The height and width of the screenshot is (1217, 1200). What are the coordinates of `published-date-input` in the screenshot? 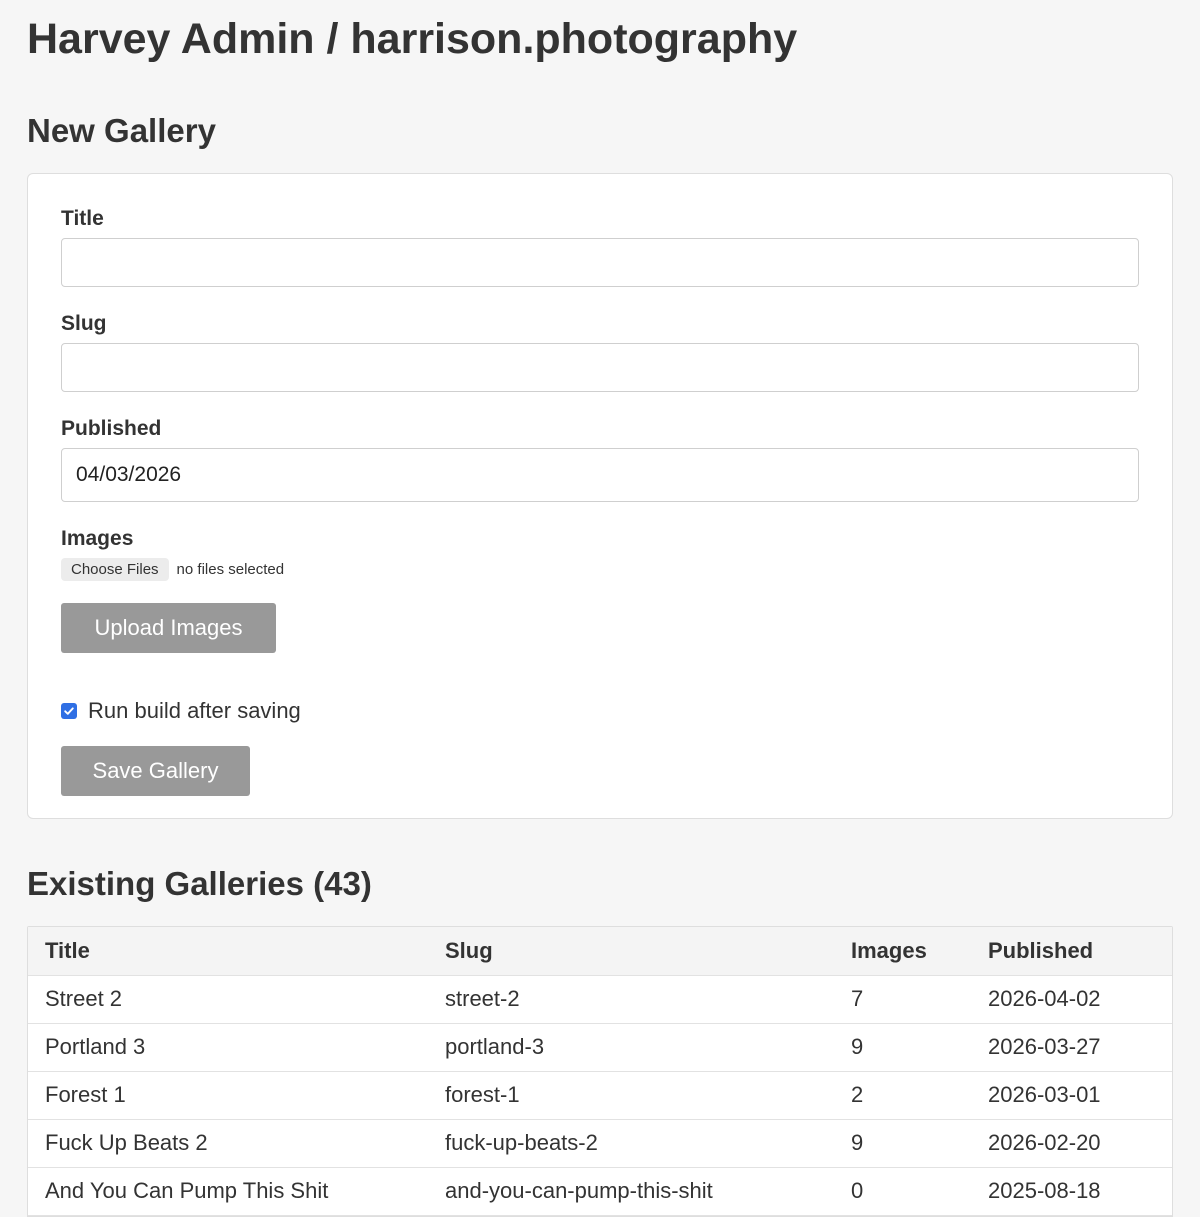 It's located at (600, 475).